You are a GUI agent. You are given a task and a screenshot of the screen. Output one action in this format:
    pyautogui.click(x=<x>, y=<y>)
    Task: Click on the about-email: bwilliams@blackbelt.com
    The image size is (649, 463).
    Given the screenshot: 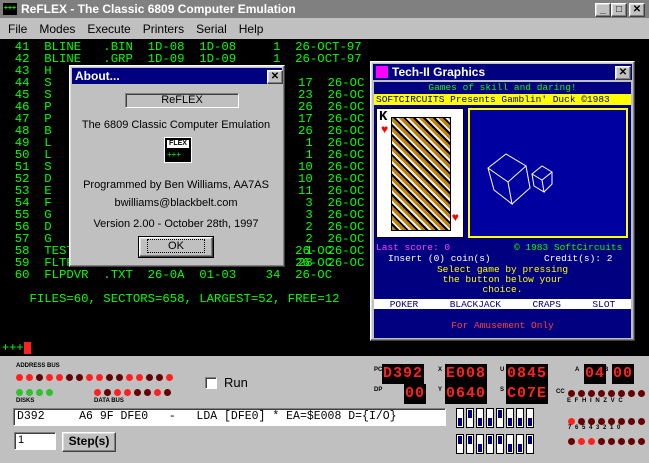 What is the action you would take?
    pyautogui.click(x=176, y=203)
    